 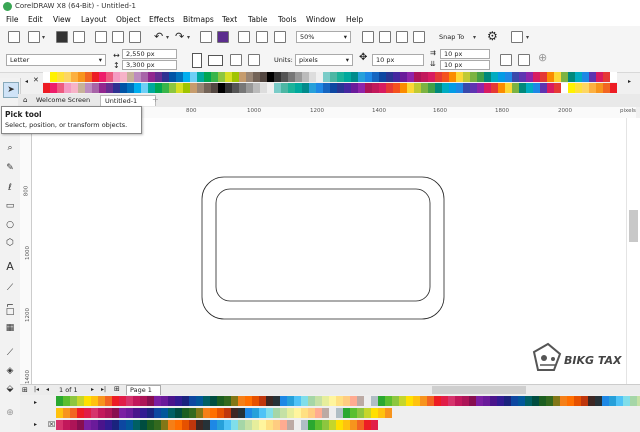 I want to click on add-tool-icon: ⊕, so click(x=10, y=413).